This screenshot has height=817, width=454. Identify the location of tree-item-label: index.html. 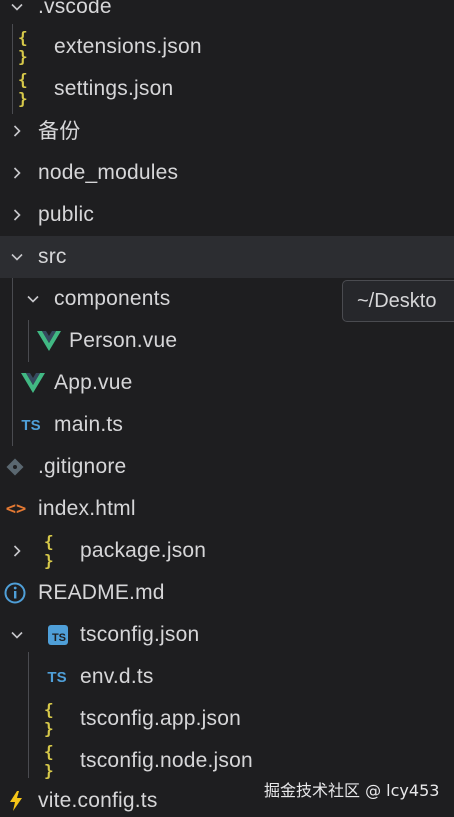
(87, 508).